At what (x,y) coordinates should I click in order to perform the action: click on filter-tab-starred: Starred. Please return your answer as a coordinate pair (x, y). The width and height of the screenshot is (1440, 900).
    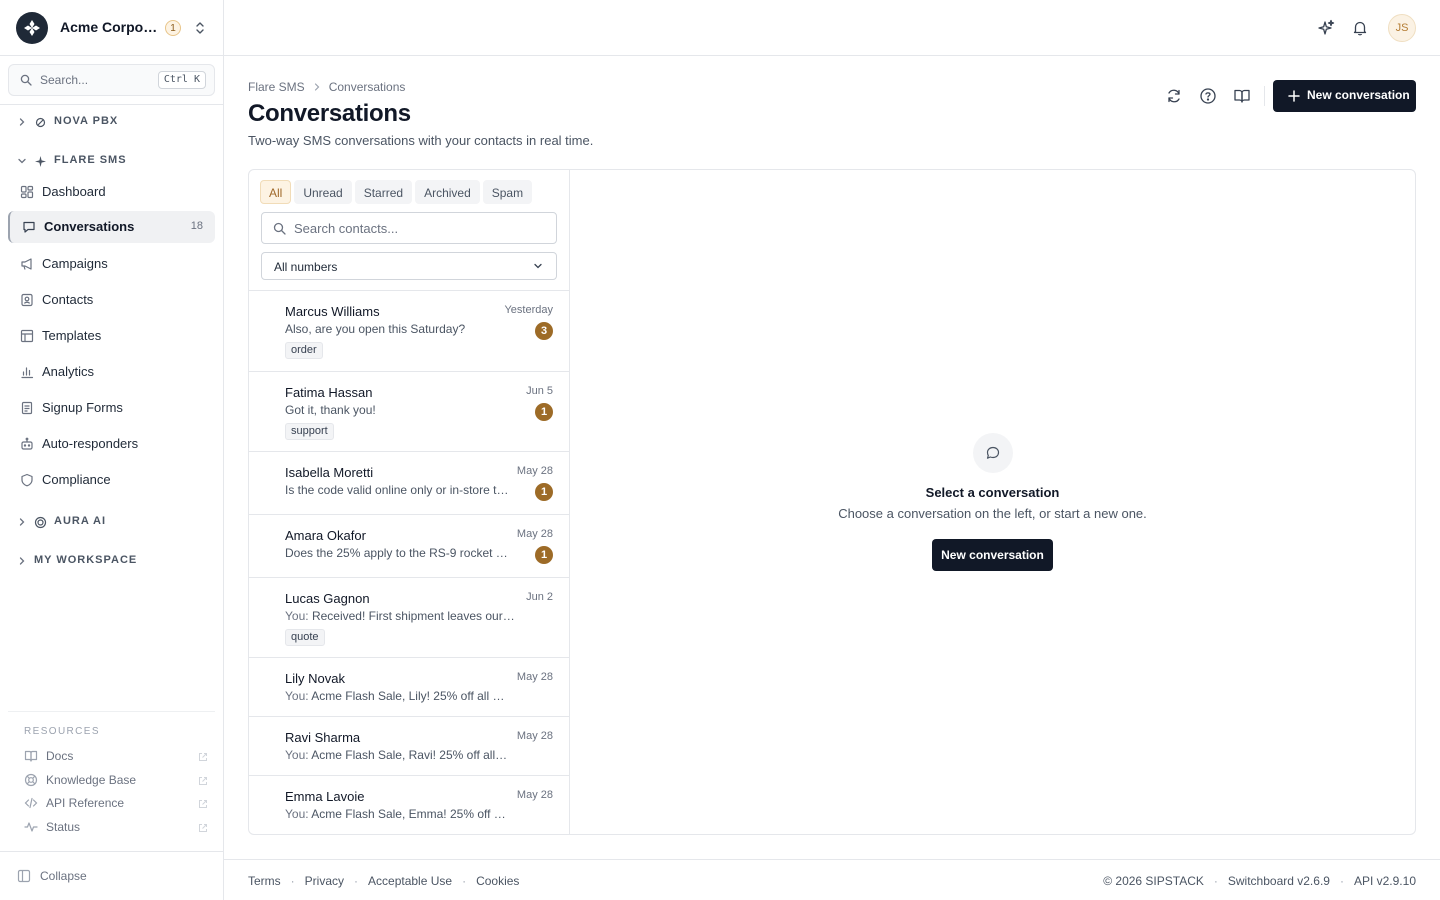
    Looking at the image, I should click on (383, 192).